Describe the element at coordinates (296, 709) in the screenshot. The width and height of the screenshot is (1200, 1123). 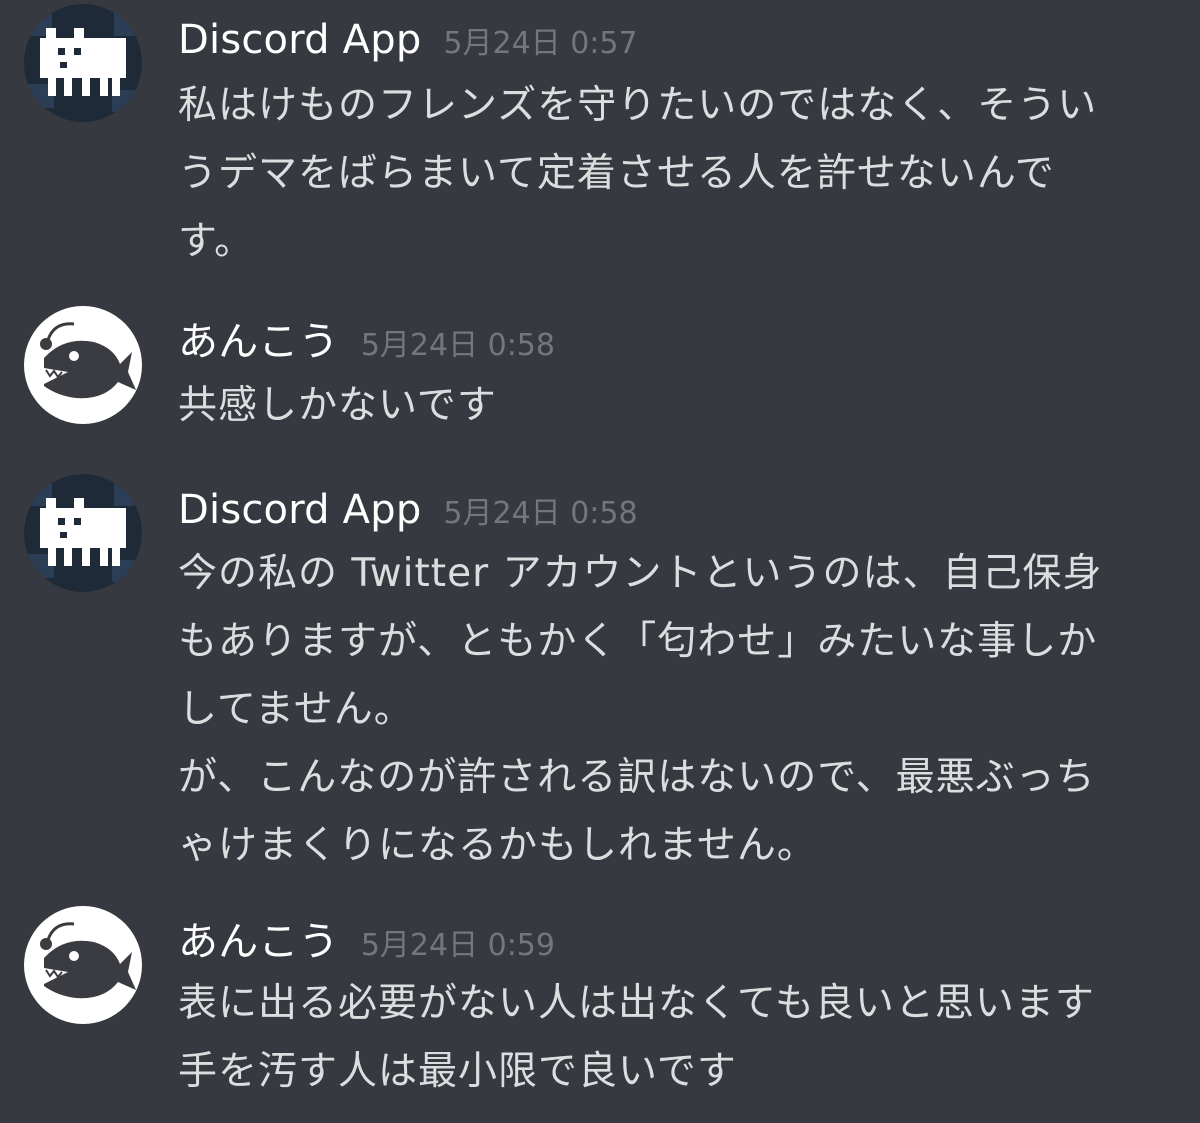
I see `message-line: してません。` at that location.